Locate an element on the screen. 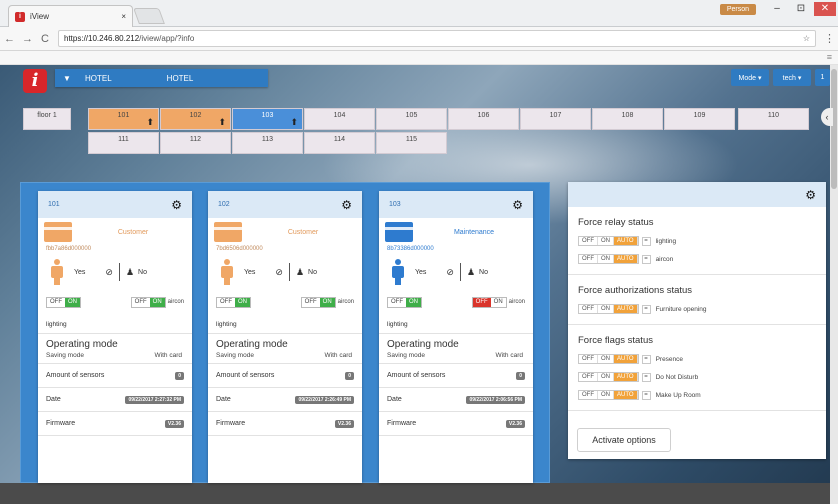 The height and width of the screenshot is (504, 838). room-101: 101 ⬆ is located at coordinates (123, 119).